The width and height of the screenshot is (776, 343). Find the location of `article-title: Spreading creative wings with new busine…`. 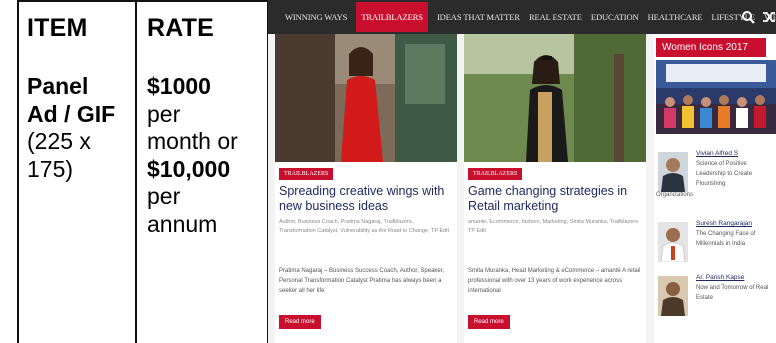

article-title: Spreading creative wings with new busine… is located at coordinates (366, 199).